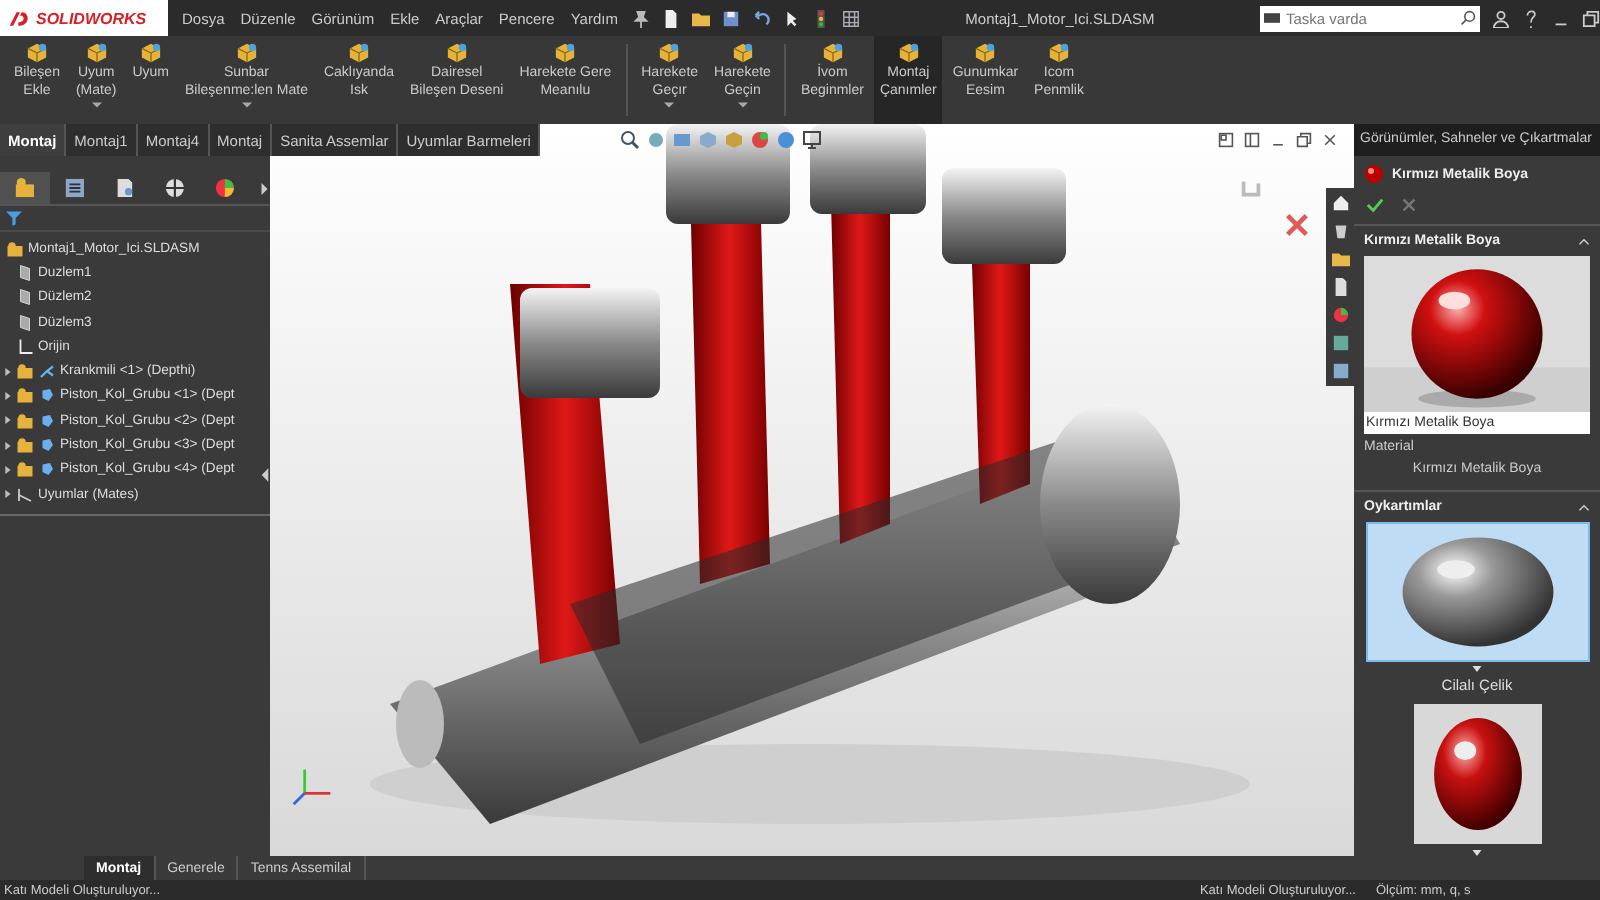  What do you see at coordinates (760, 140) in the screenshot?
I see `appearance-icon` at bounding box center [760, 140].